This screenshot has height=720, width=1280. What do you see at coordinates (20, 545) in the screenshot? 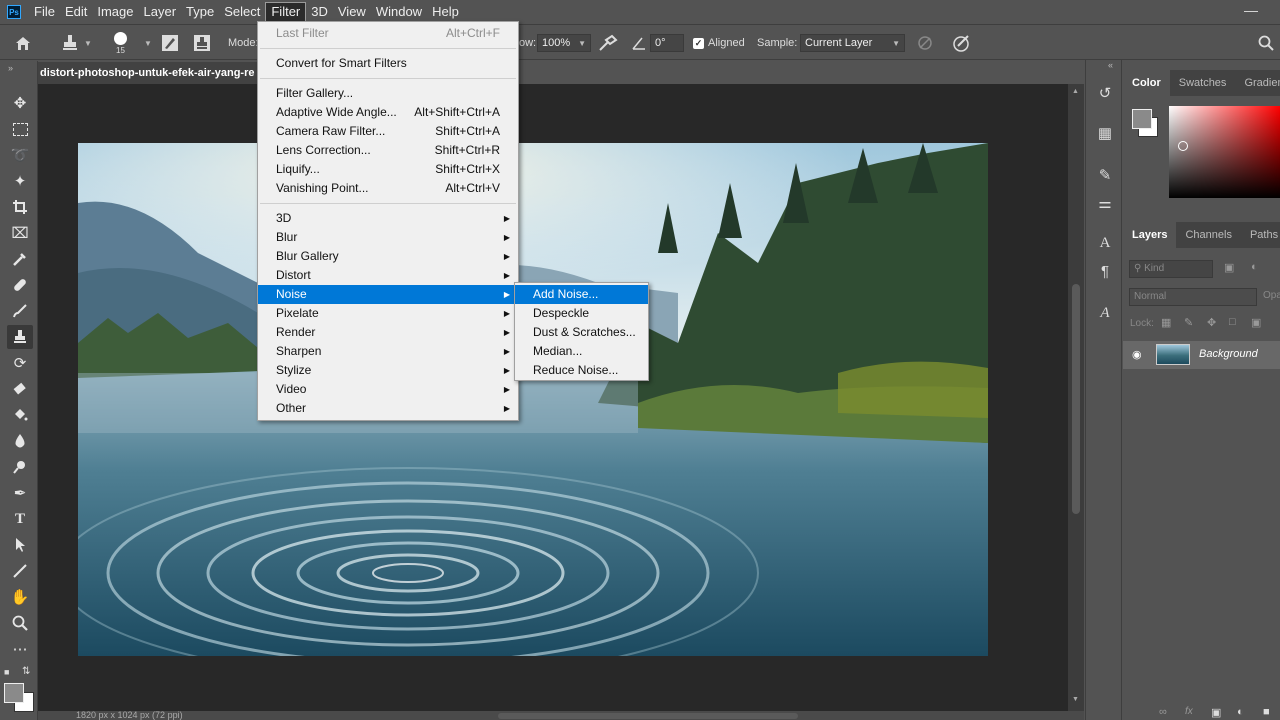
I see `path-selection-tool-icon` at bounding box center [20, 545].